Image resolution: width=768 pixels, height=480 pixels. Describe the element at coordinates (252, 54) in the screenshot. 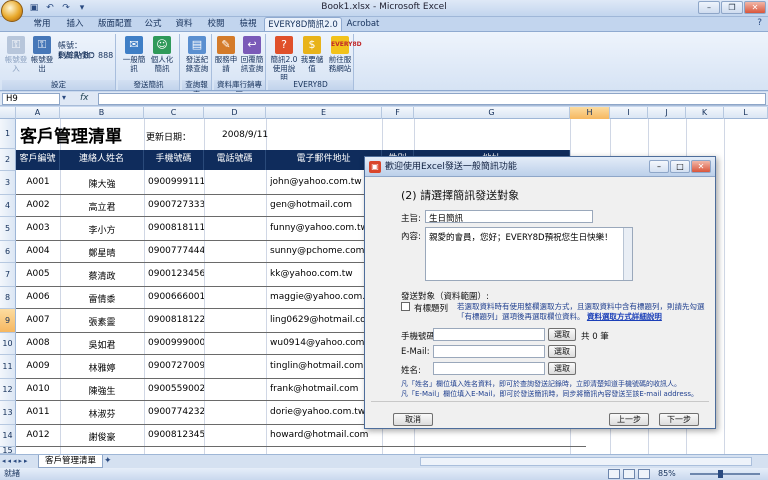

I see `reply-sms-query-button: ↩ 回覆簡訊查詢` at that location.